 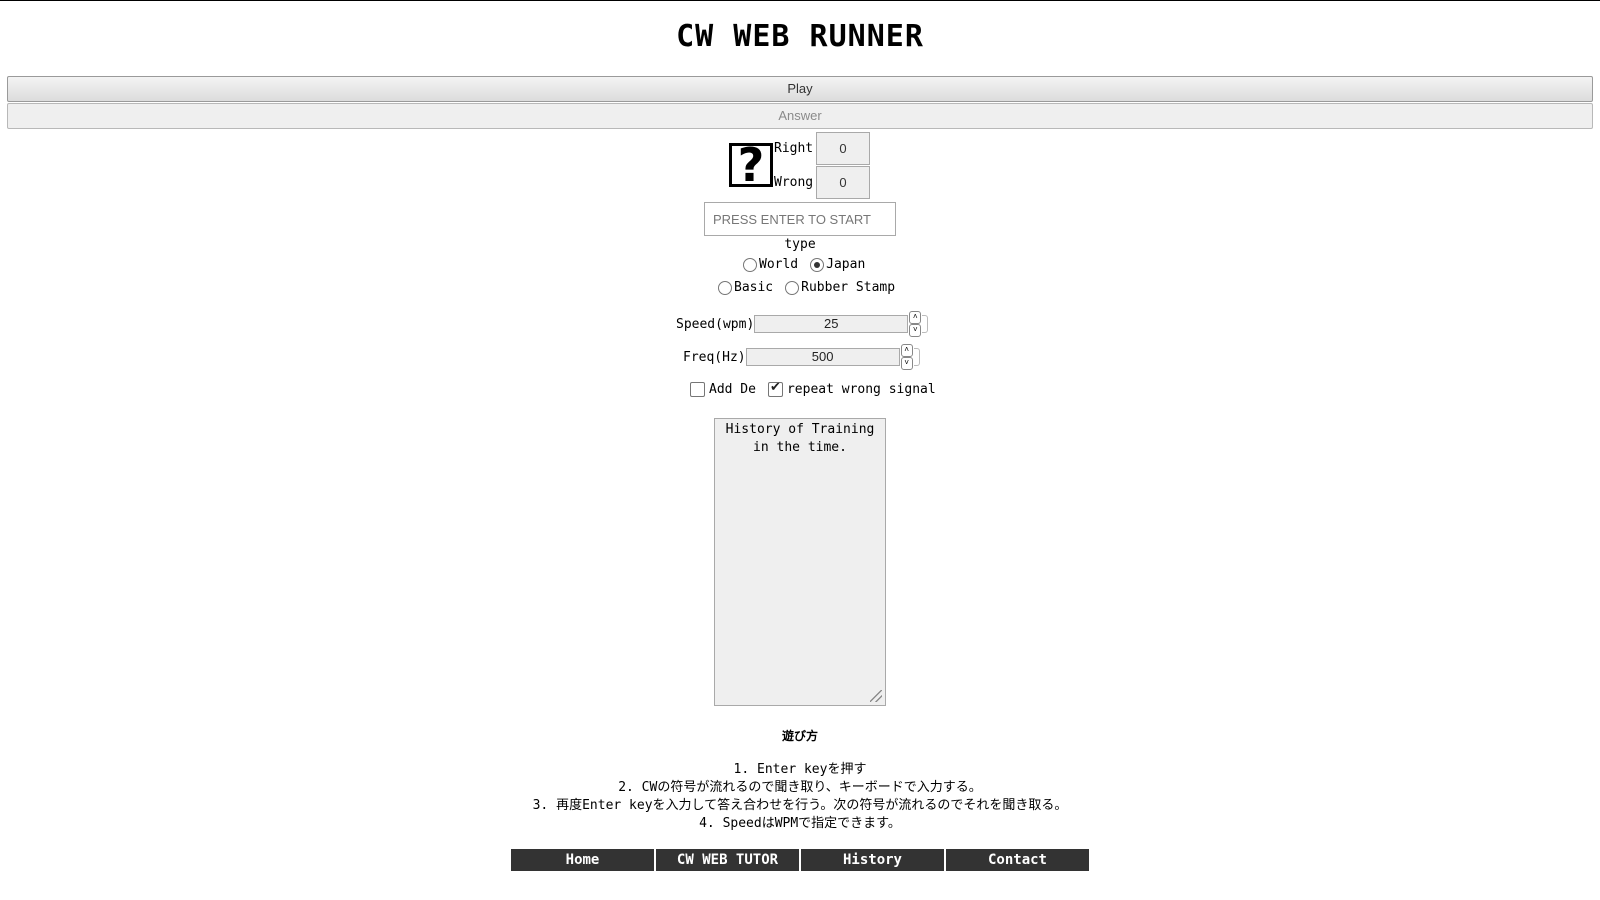 What do you see at coordinates (792, 287) in the screenshot?
I see `radio-rubber-stamp` at bounding box center [792, 287].